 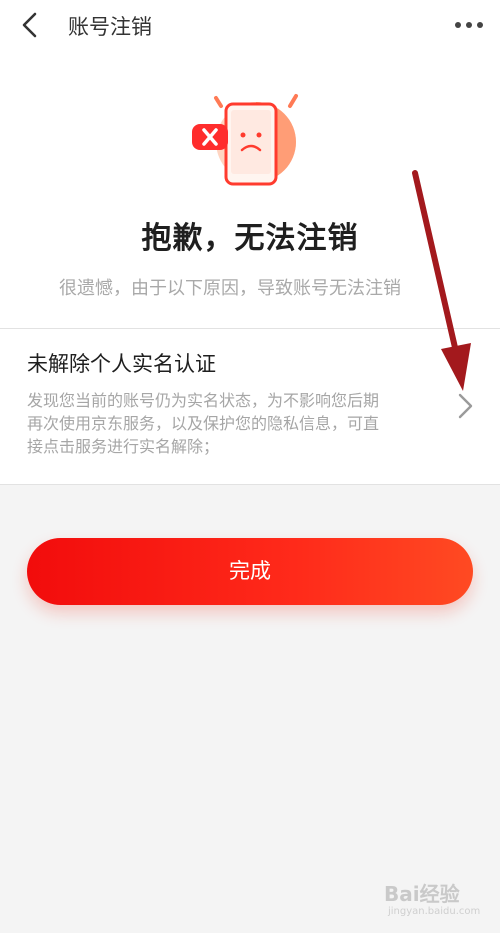 What do you see at coordinates (251, 140) in the screenshot?
I see `phone-error-illustration` at bounding box center [251, 140].